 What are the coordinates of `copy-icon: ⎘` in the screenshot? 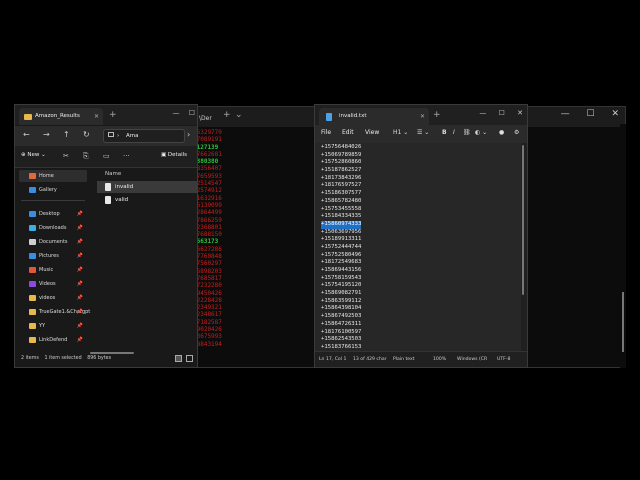 It's located at (86, 156).